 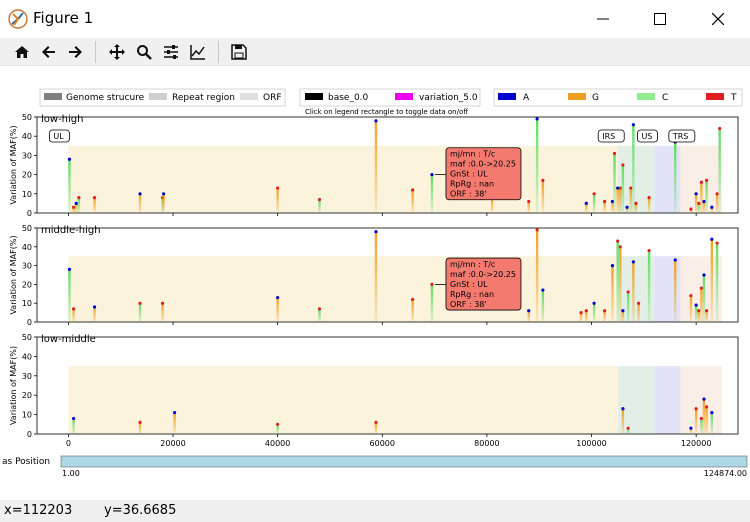 What do you see at coordinates (239, 52) in the screenshot?
I see `save-button` at bounding box center [239, 52].